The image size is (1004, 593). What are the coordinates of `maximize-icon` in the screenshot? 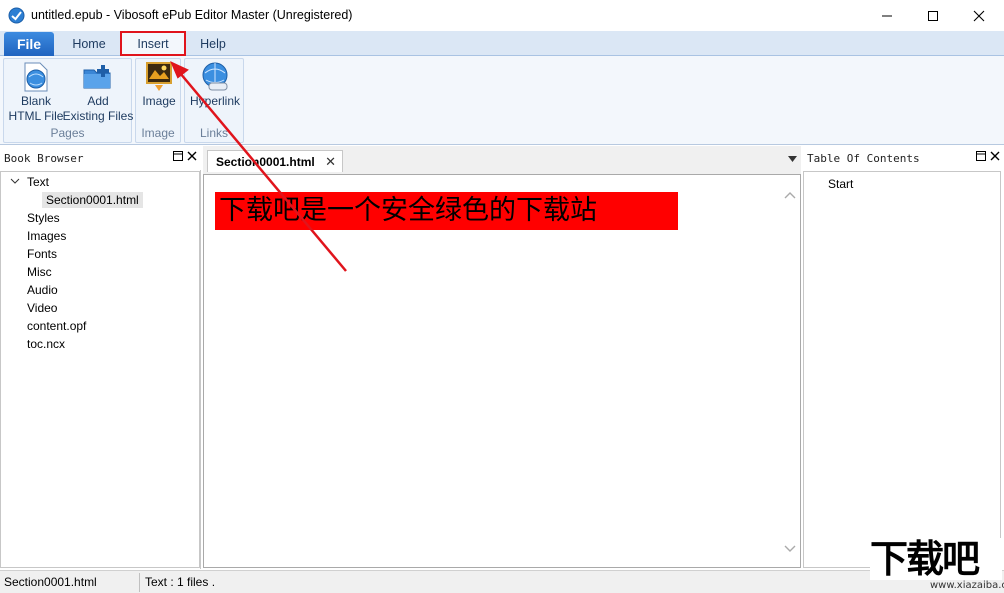 It's located at (933, 15).